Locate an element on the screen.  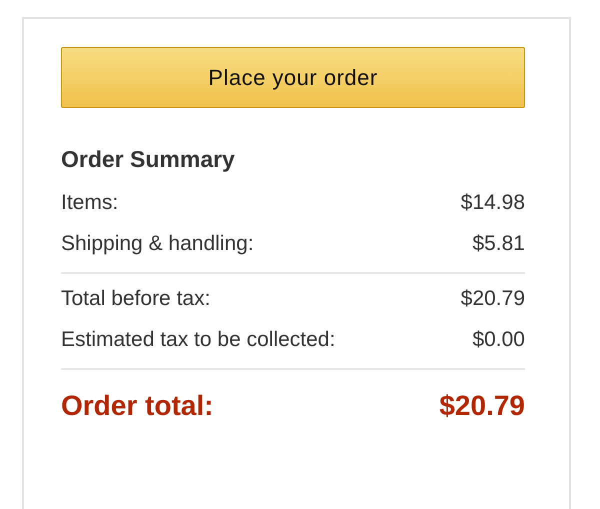
row-label: Total before tax: is located at coordinates (135, 299).